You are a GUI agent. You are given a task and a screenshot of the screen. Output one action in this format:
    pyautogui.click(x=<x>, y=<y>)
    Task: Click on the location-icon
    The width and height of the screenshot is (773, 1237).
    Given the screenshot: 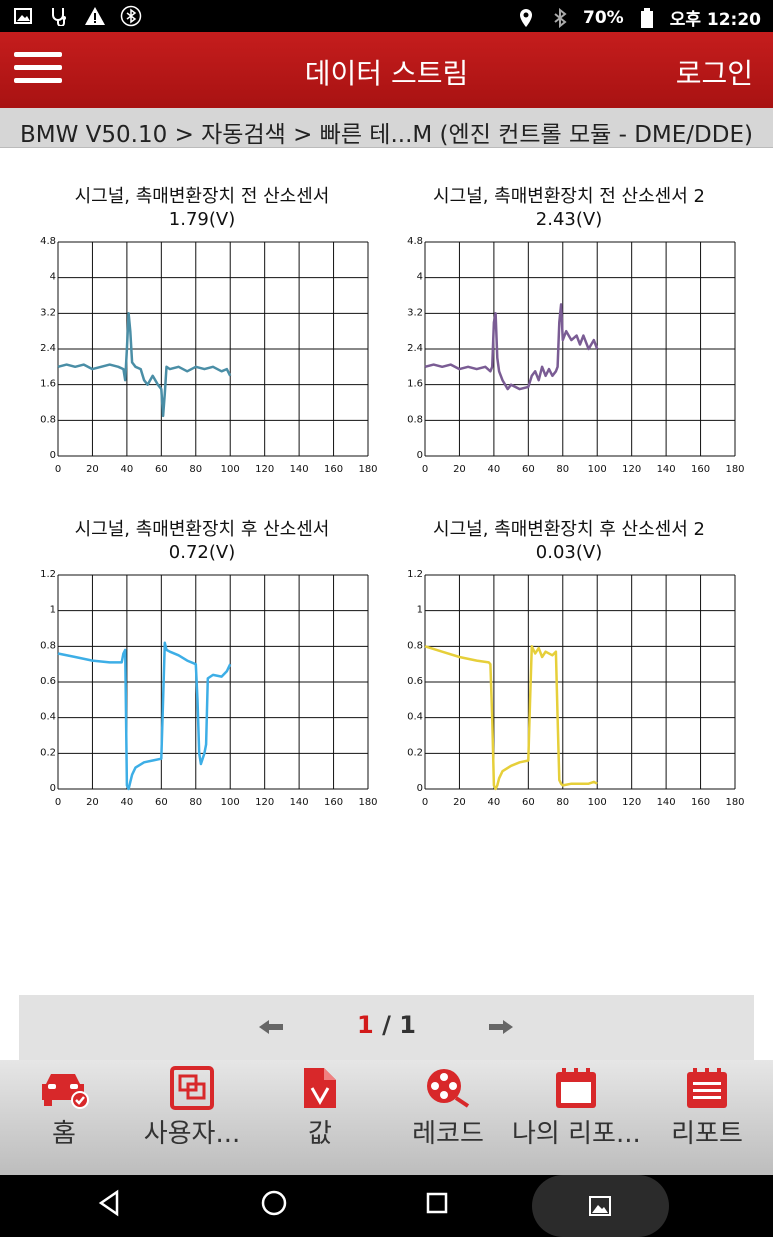 What is the action you would take?
    pyautogui.click(x=526, y=18)
    